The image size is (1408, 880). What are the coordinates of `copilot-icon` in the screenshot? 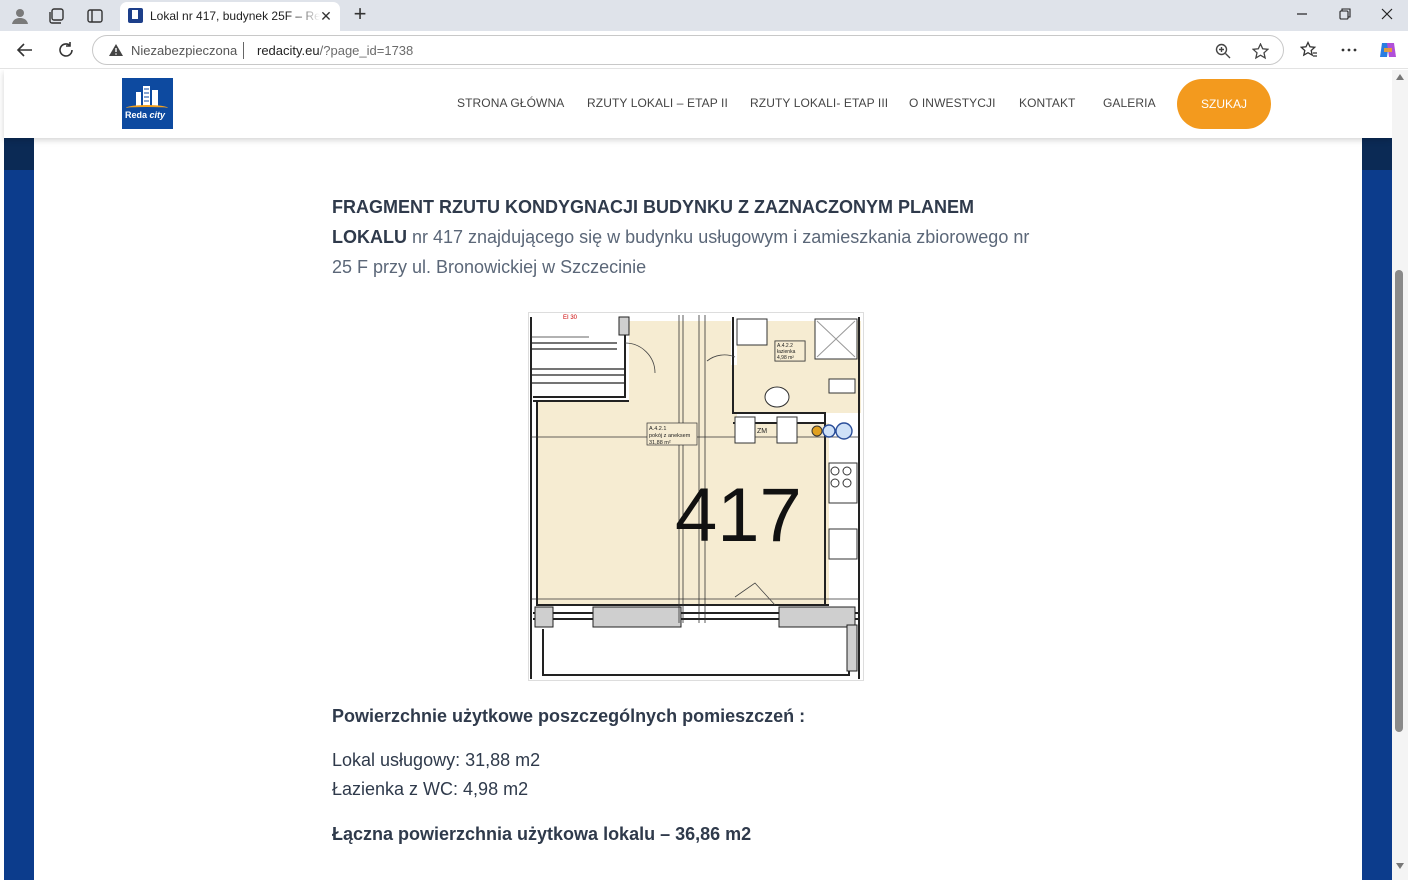 It's located at (1388, 50).